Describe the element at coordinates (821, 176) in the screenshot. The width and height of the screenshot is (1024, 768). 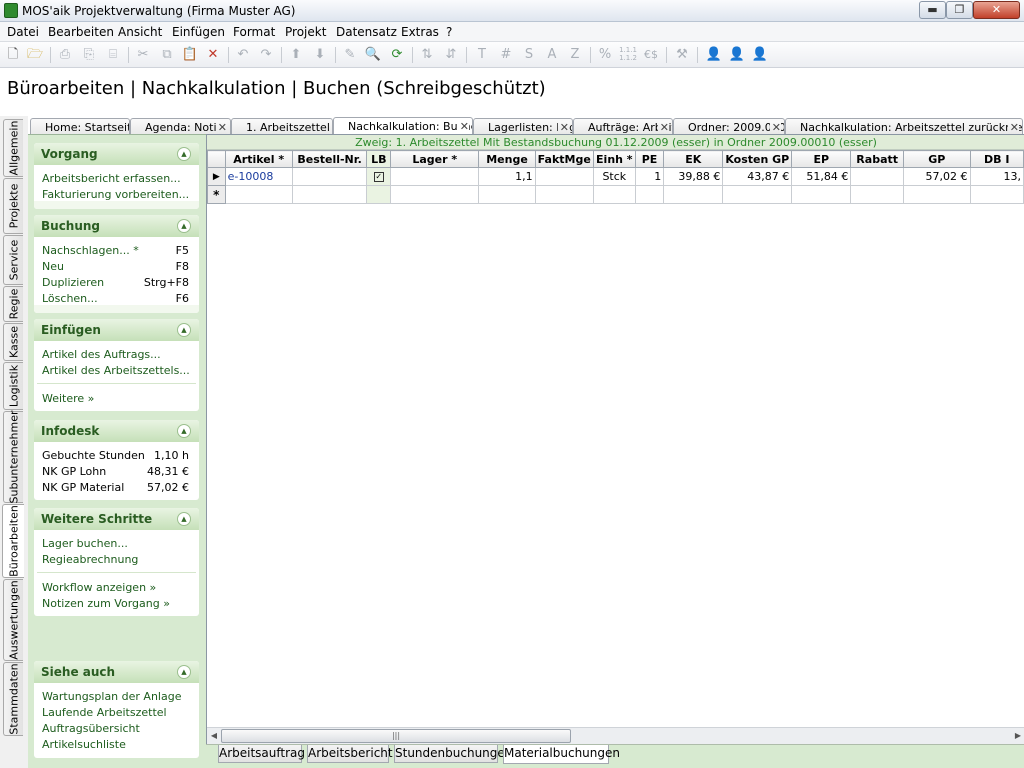
I see `cell-ep: 51,84 €` at that location.